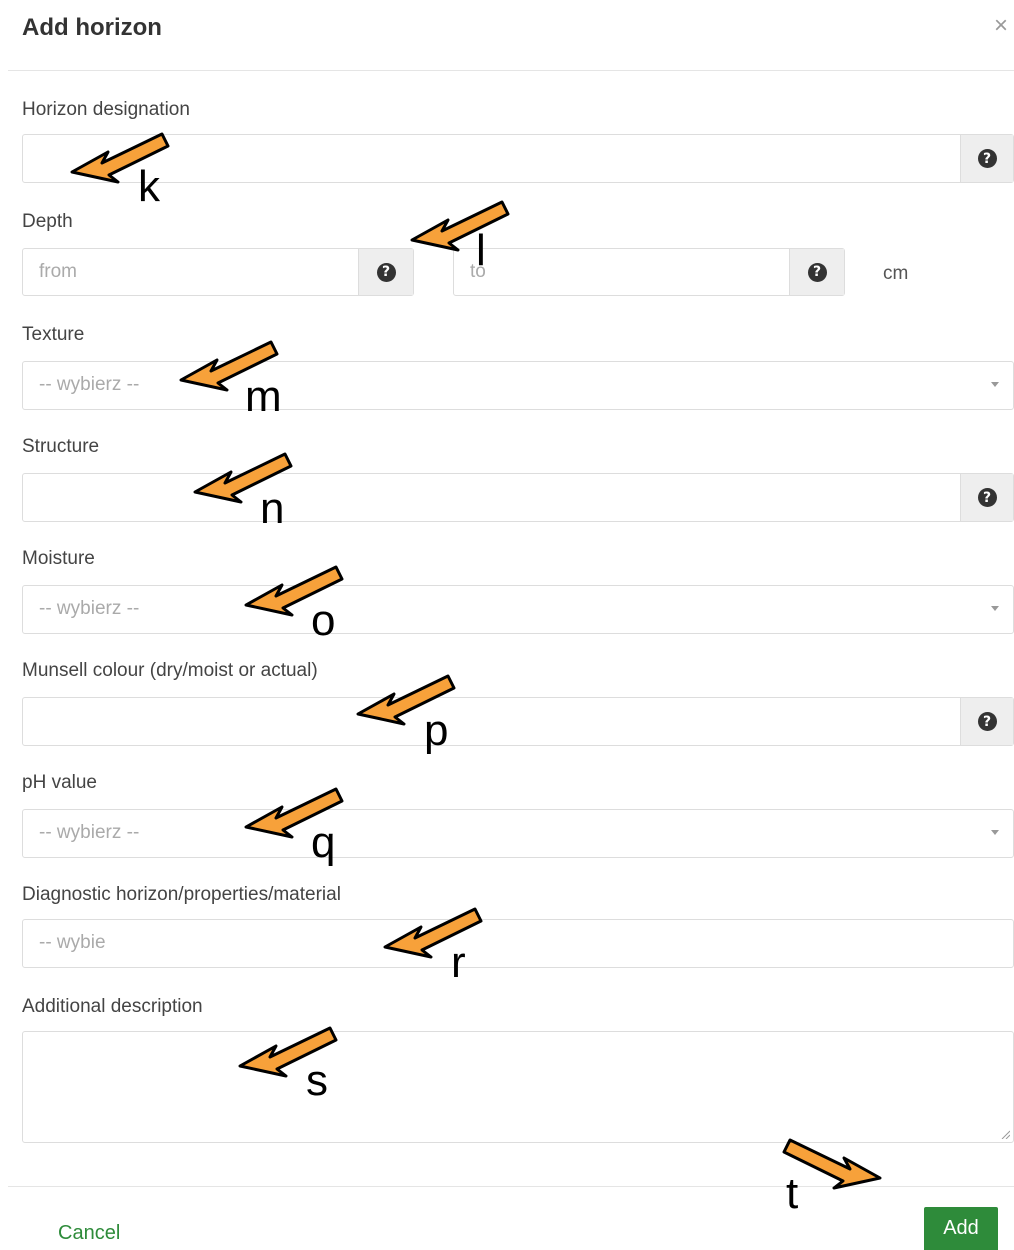  I want to click on annotation-label-n: n, so click(272, 508).